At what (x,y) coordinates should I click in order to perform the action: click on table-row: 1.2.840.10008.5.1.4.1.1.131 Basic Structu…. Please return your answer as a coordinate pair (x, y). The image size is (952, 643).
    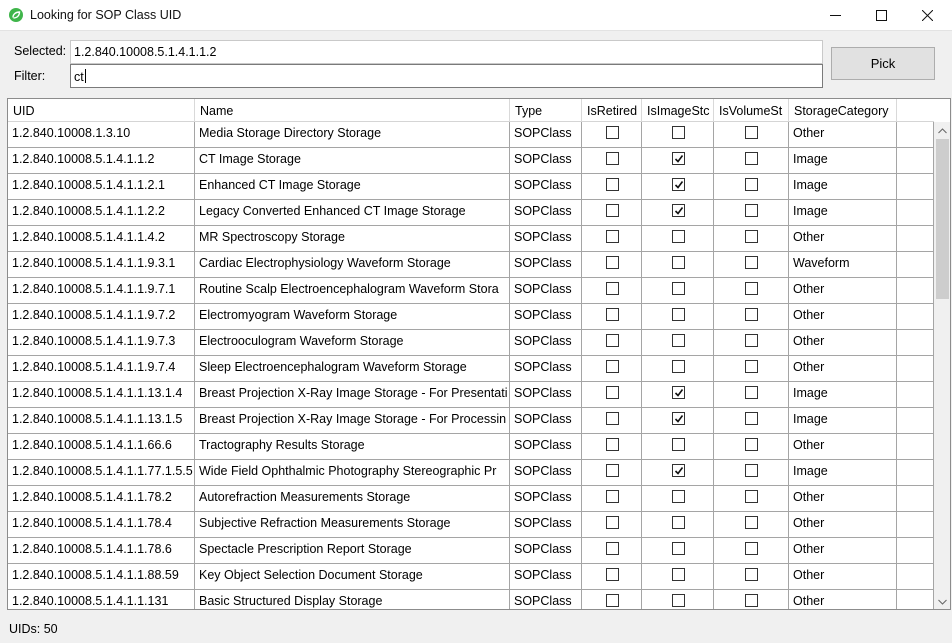
    Looking at the image, I should click on (471, 599).